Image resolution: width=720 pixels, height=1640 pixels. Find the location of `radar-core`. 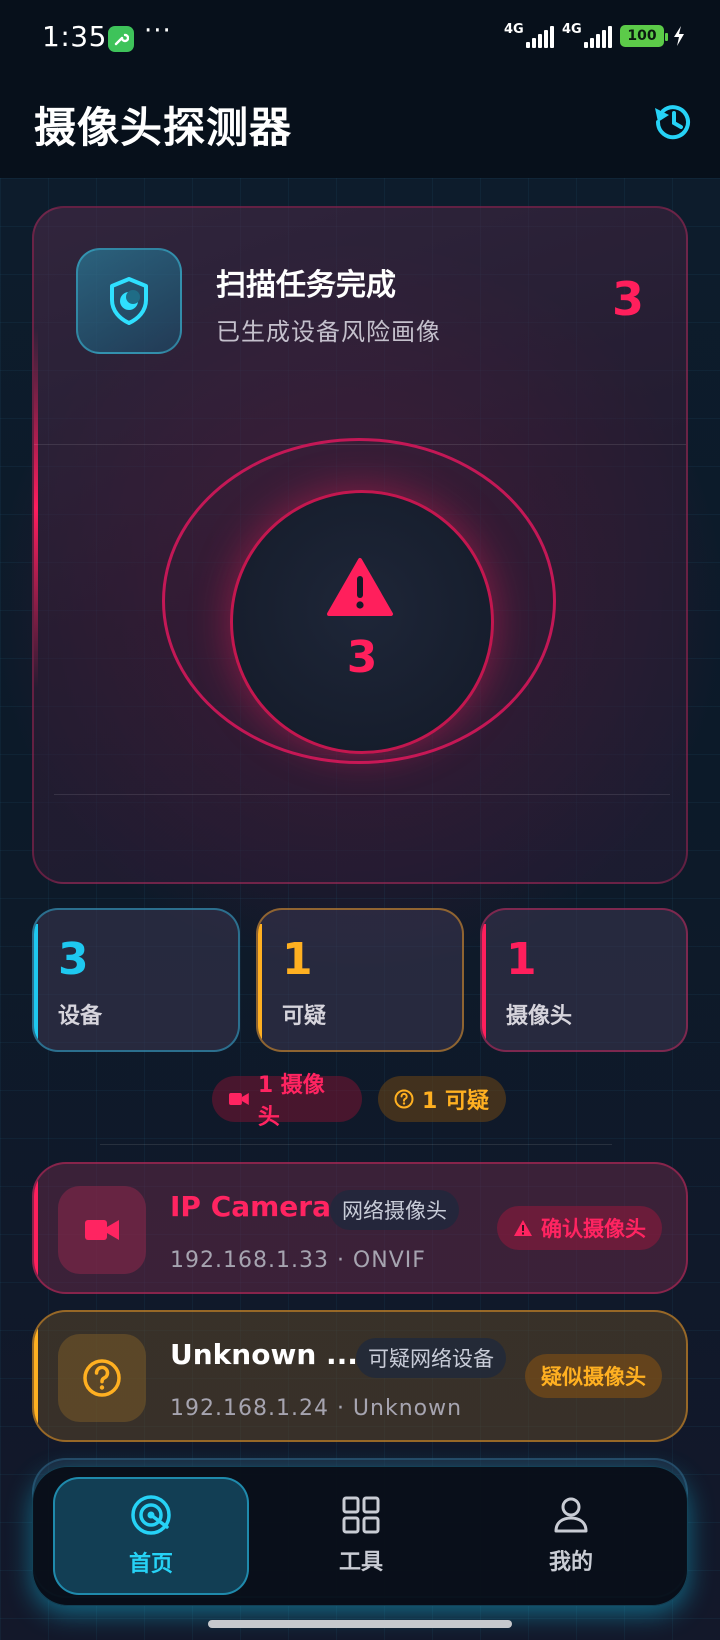

radar-core is located at coordinates (362, 622).